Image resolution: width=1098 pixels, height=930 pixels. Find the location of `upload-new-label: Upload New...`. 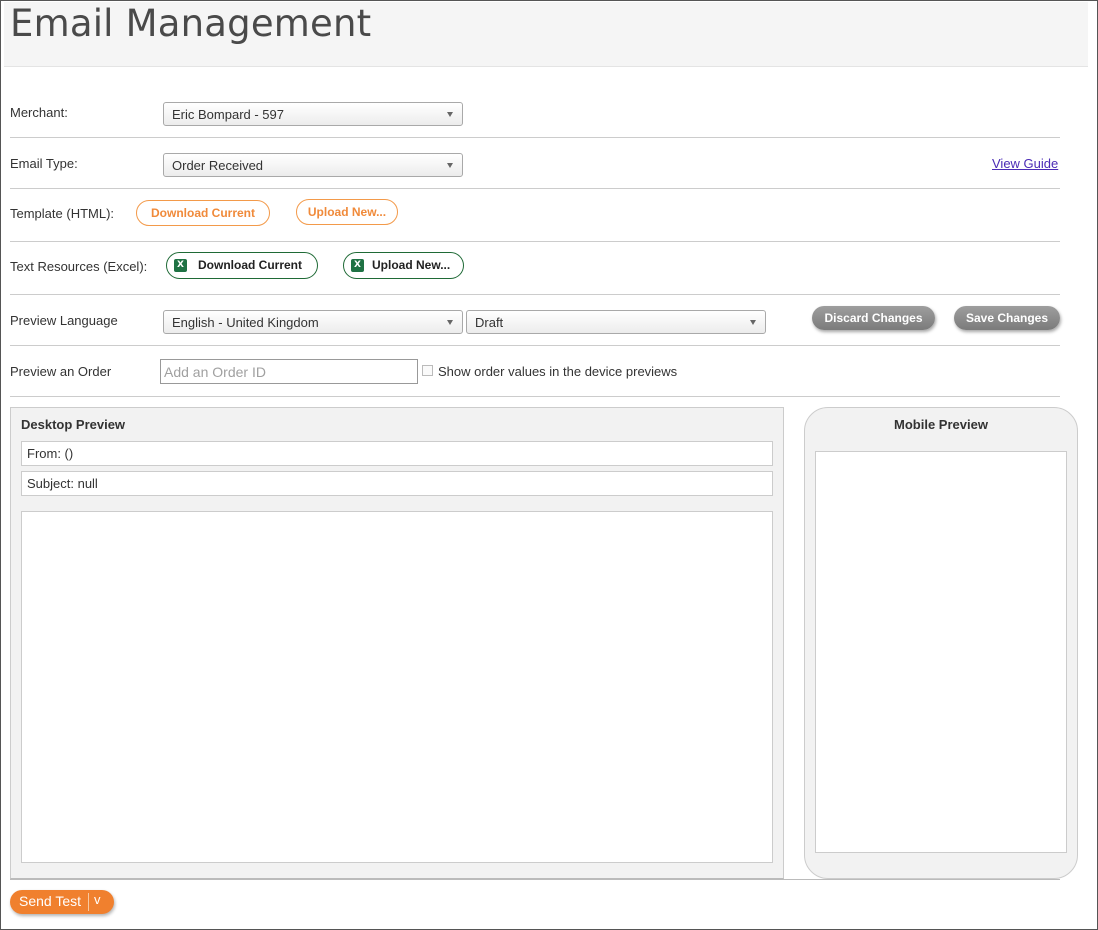

upload-new-label: Upload New... is located at coordinates (411, 265).